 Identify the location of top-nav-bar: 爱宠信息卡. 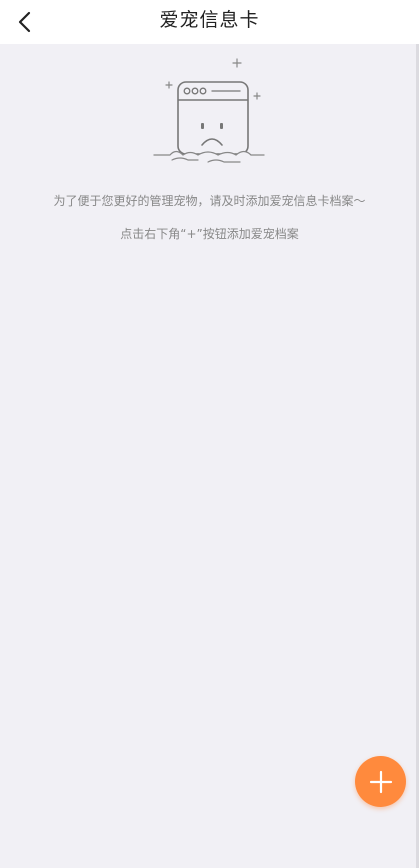
(209, 22).